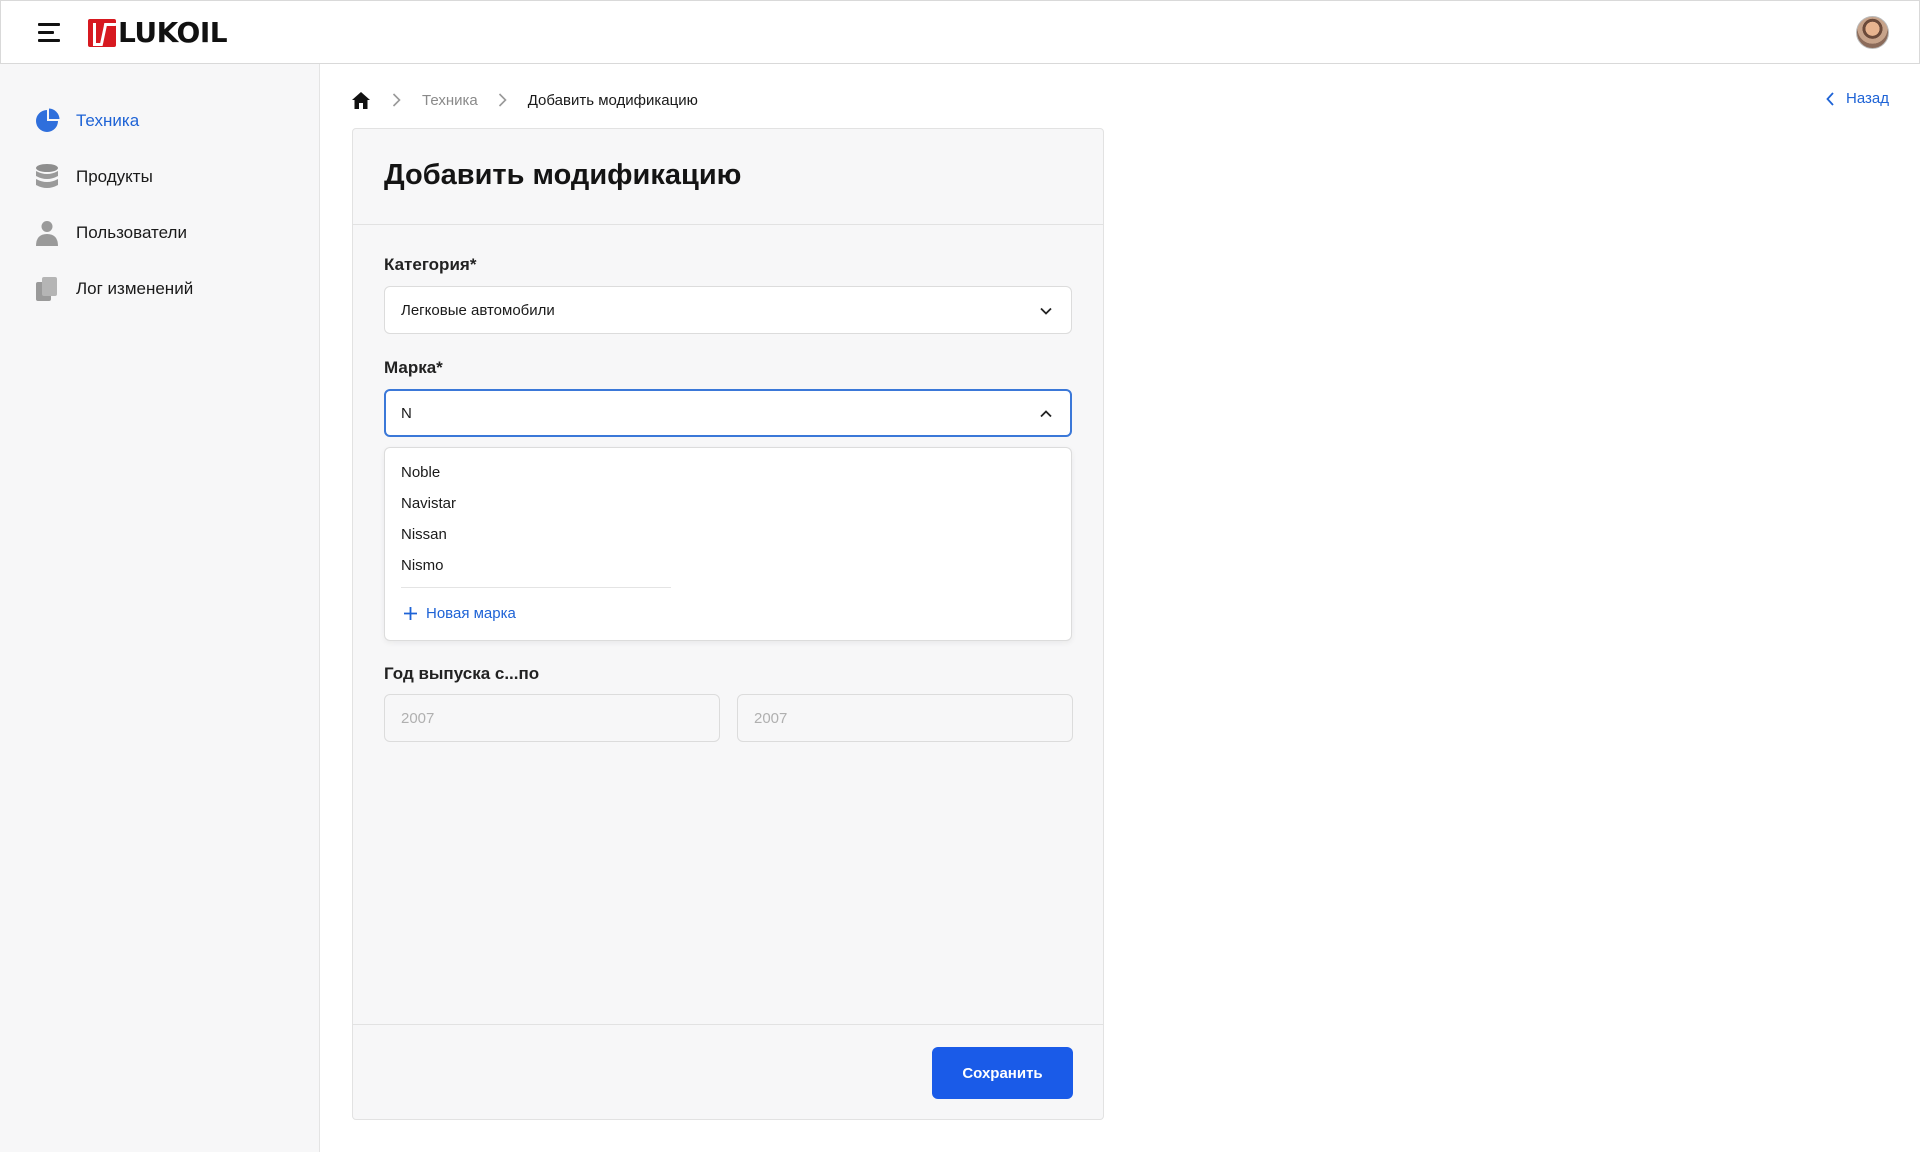 The width and height of the screenshot is (1920, 1152). I want to click on pie-chart-icon, so click(47, 121).